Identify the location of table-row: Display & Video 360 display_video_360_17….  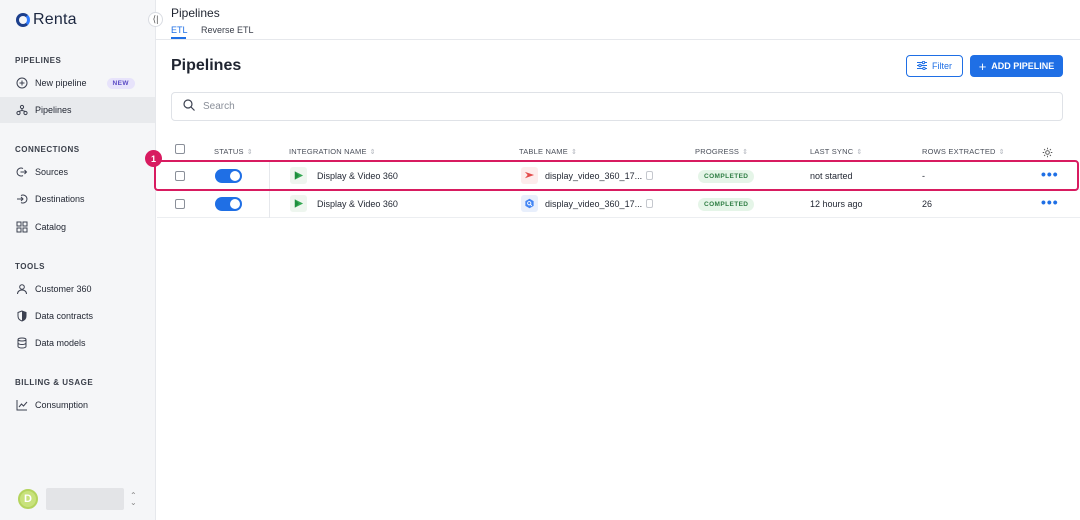
(618, 204).